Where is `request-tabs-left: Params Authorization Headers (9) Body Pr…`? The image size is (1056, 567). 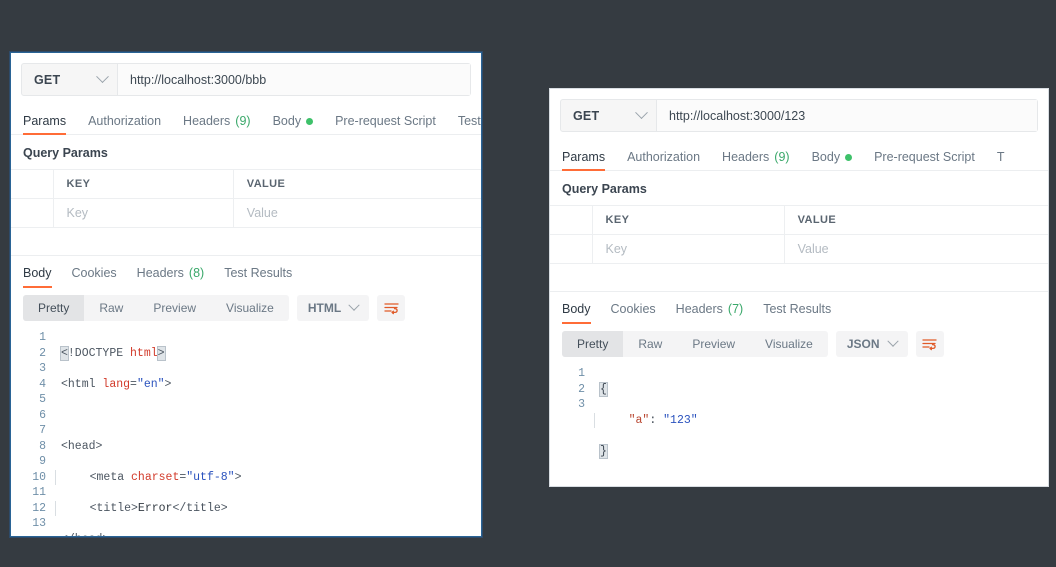 request-tabs-left: Params Authorization Headers (9) Body Pr… is located at coordinates (246, 120).